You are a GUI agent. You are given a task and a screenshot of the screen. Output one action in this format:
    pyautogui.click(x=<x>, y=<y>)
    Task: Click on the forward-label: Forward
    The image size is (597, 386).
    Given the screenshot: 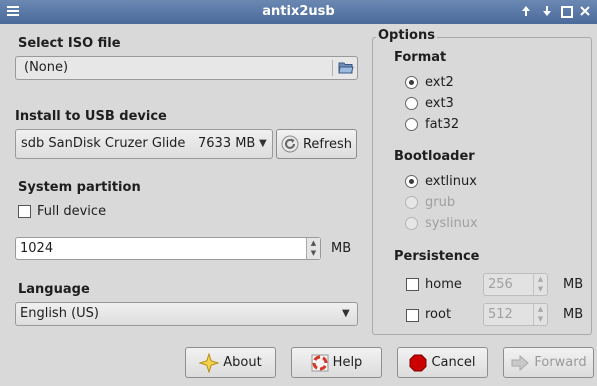 What is the action you would take?
    pyautogui.click(x=560, y=362)
    